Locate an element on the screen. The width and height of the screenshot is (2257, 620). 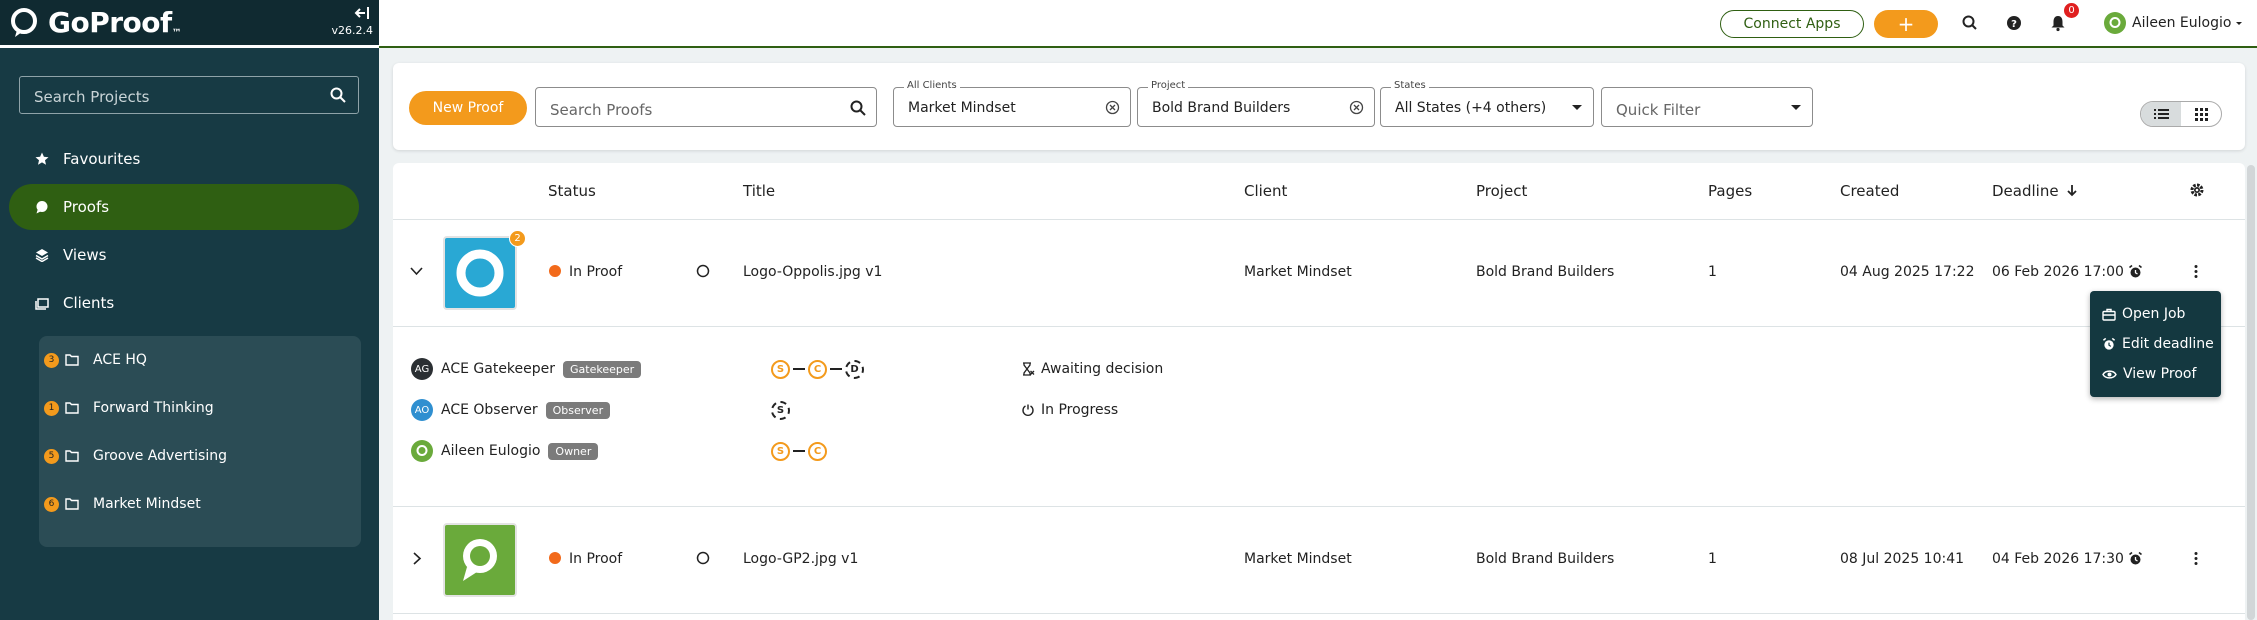
chevron-down-icon is located at coordinates (416, 271).